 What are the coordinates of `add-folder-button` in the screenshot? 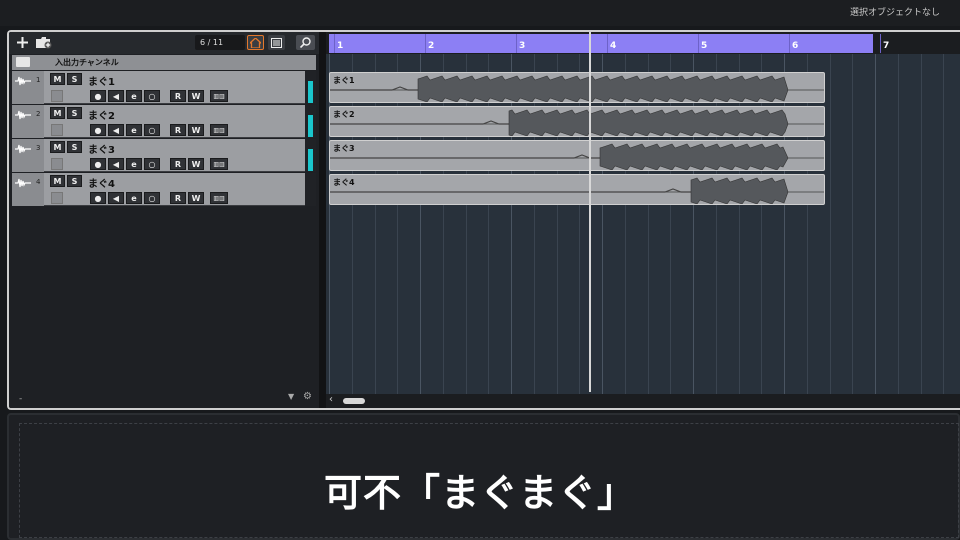 It's located at (44, 42).